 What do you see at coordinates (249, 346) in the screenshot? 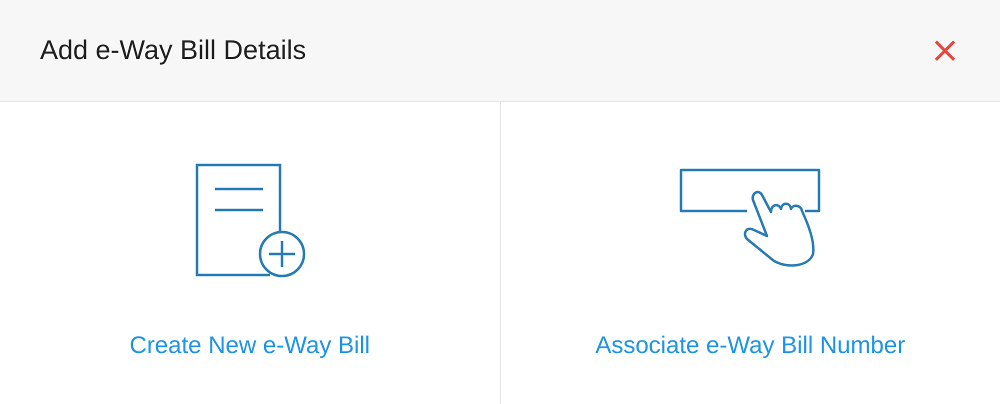
I see `option-link: Create New e-Way Bill` at bounding box center [249, 346].